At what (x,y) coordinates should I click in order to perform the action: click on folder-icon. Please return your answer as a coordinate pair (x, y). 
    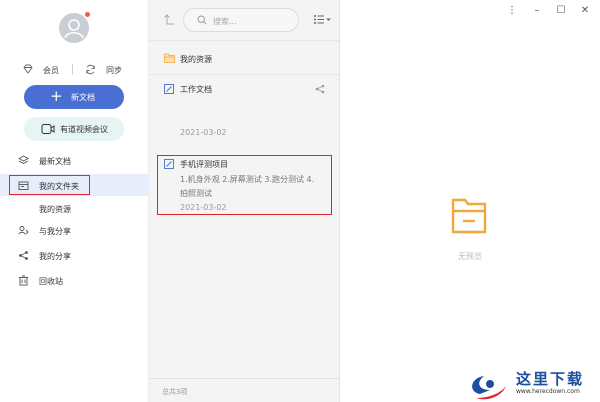
    Looking at the image, I should click on (169, 58).